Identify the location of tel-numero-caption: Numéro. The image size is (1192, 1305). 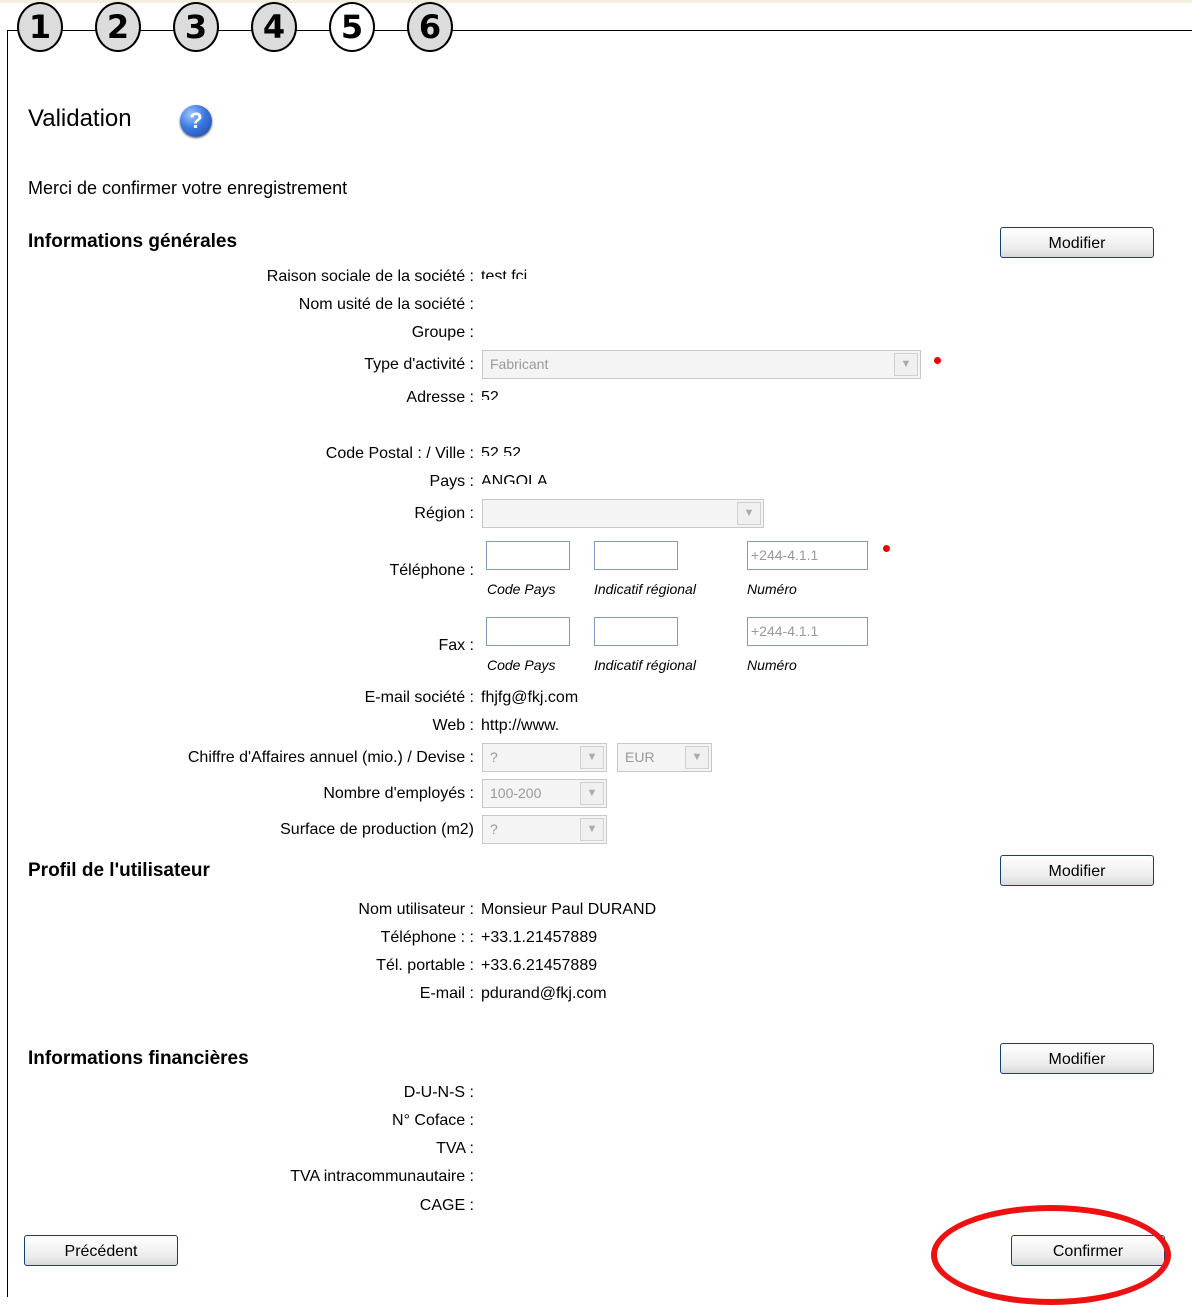
(772, 589).